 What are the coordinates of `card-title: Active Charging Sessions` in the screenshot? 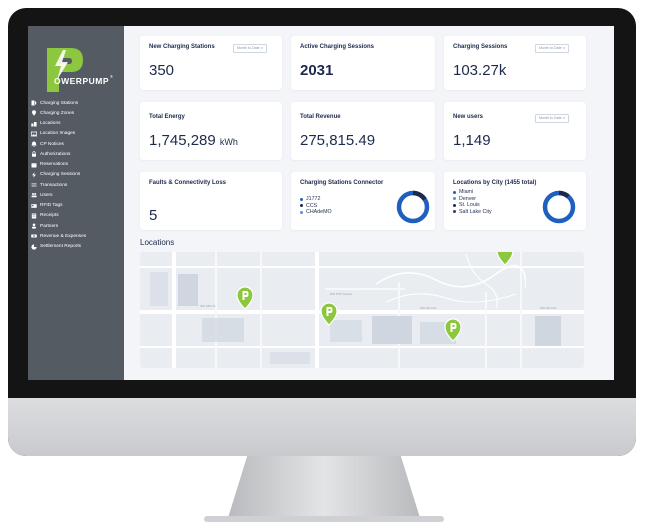 It's located at (337, 47).